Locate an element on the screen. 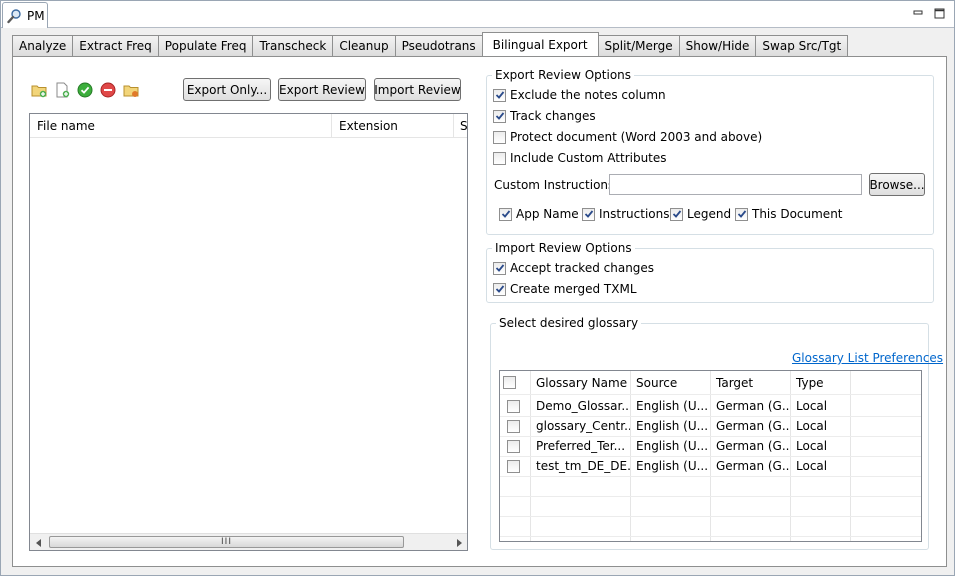 The height and width of the screenshot is (576, 955). option-create-merged-txml: Create merged TXML is located at coordinates (565, 289).